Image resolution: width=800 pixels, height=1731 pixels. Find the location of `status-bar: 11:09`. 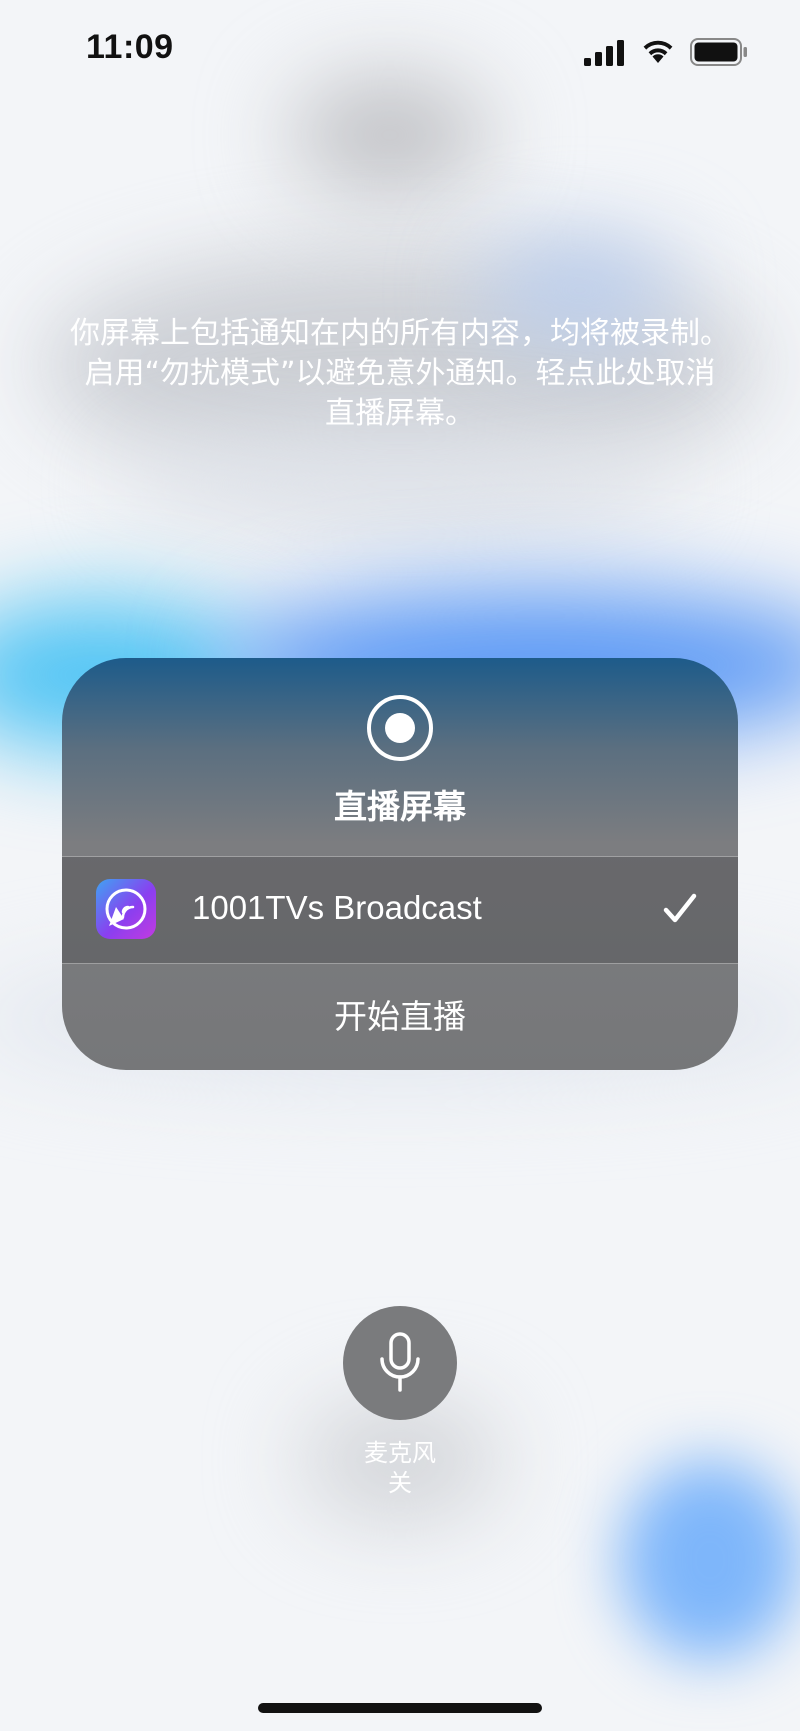

status-bar: 11:09 is located at coordinates (400, 50).